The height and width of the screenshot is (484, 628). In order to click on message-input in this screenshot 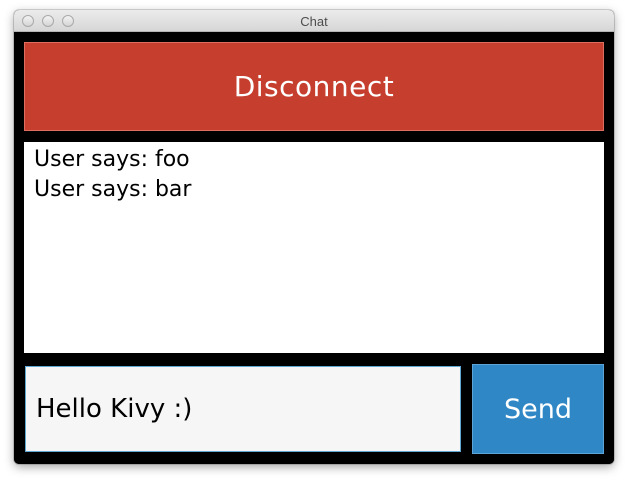, I will do `click(243, 409)`.